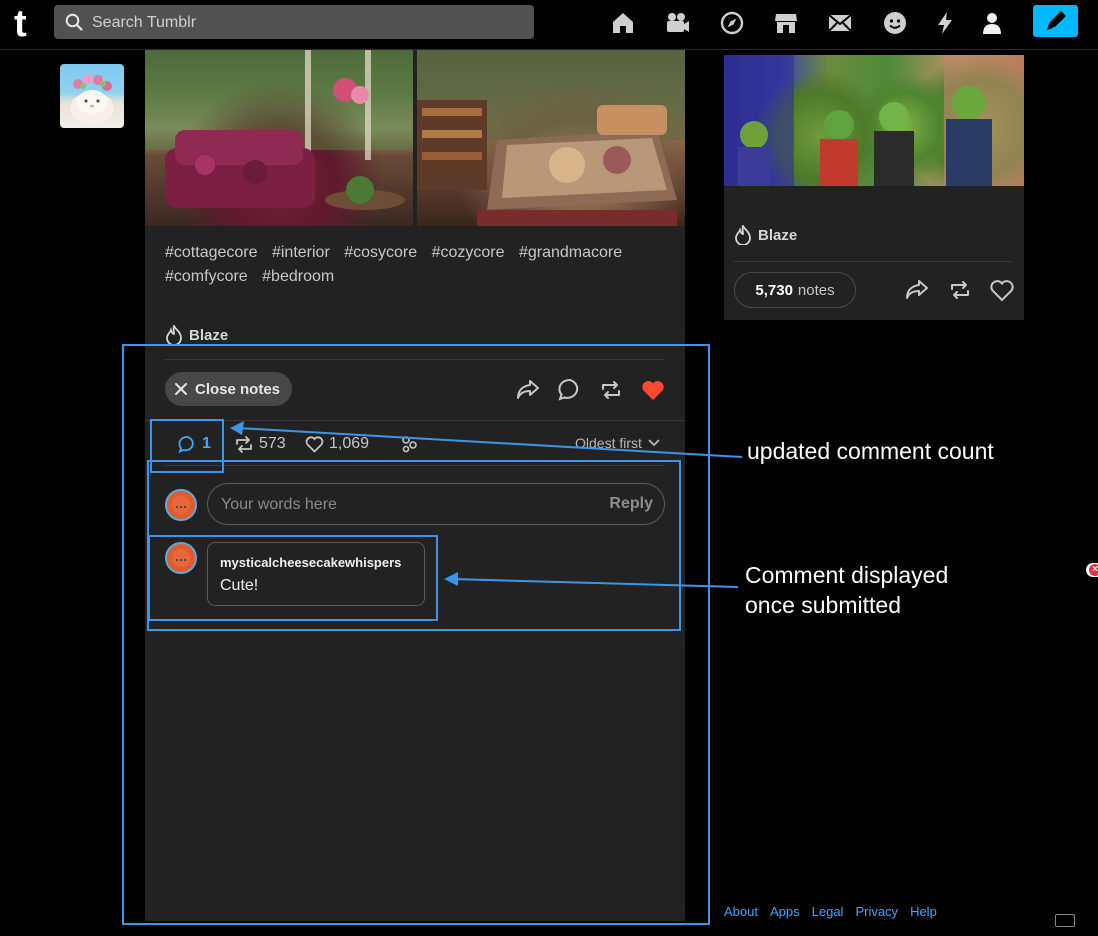 The image size is (1098, 936). I want to click on annotation-label-comment-displayed-2: once submitted, so click(823, 605).